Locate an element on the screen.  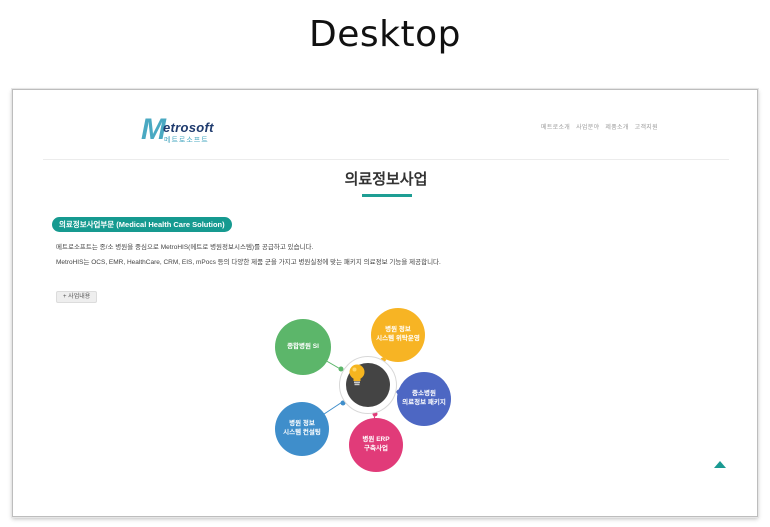
bubble-general-hospital-si: 종합병원 SI is located at coordinates (303, 347).